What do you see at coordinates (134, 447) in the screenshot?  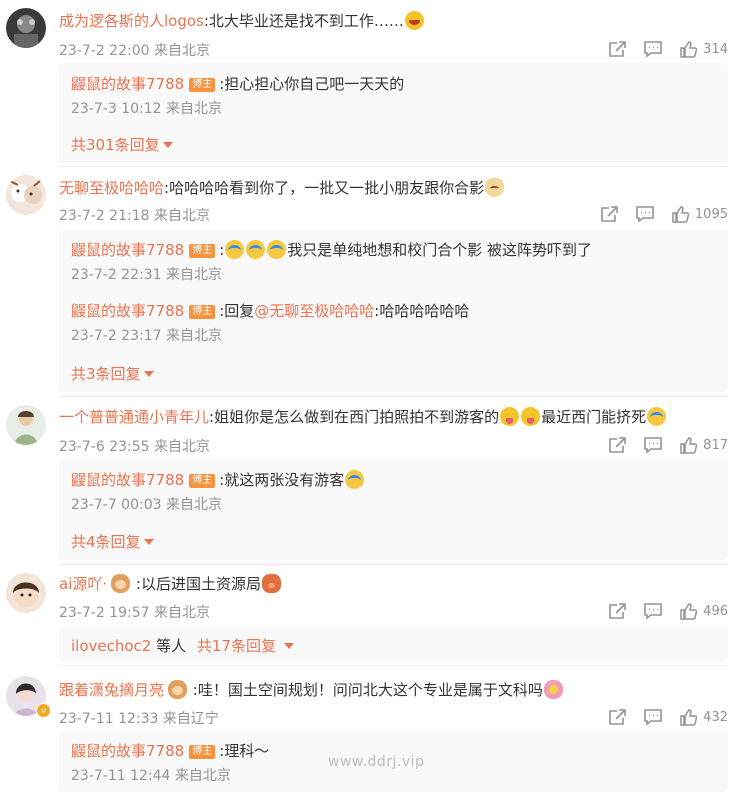 I see `comment-time: 23-7-6 23:55 来自北京` at bounding box center [134, 447].